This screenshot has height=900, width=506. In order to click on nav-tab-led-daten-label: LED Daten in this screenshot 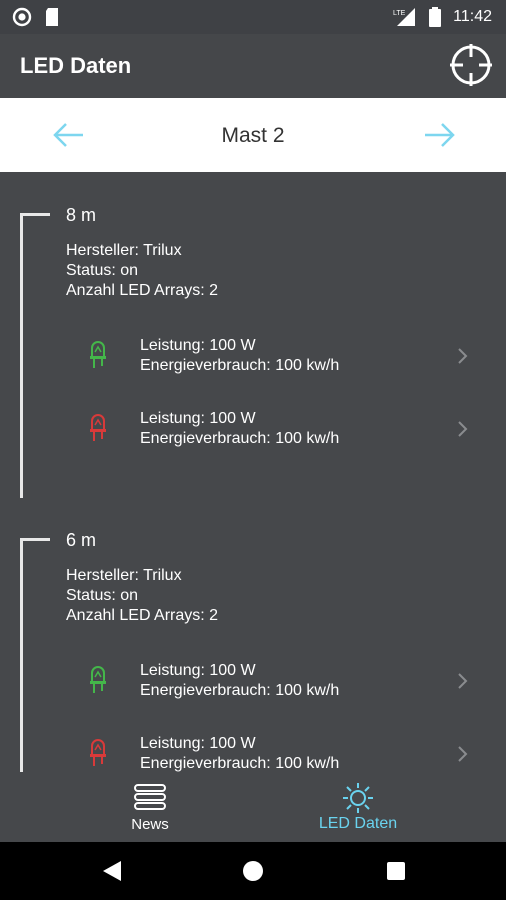, I will do `click(358, 823)`.